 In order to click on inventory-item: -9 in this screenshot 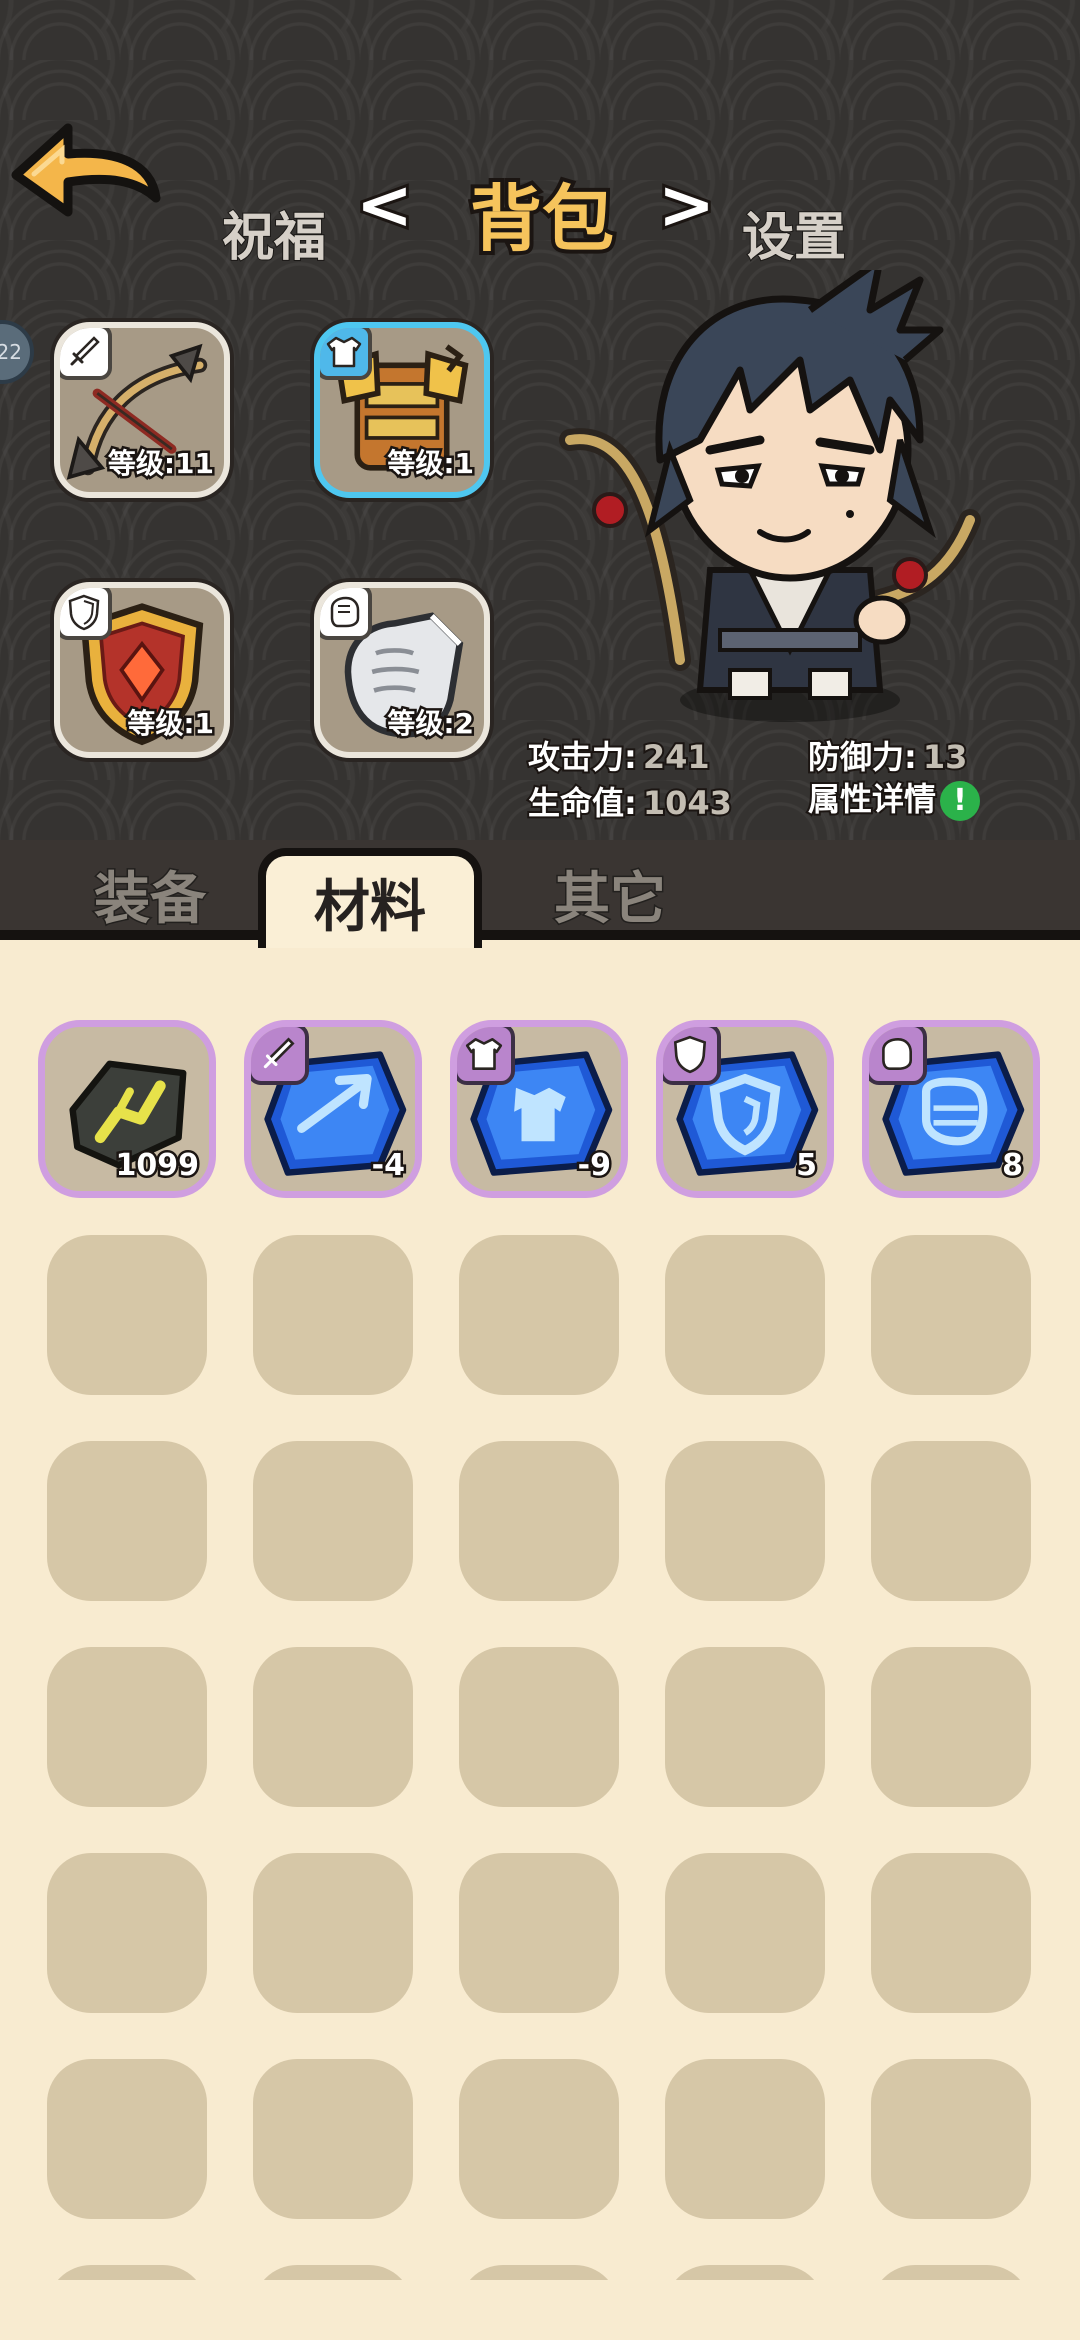, I will do `click(539, 1109)`.